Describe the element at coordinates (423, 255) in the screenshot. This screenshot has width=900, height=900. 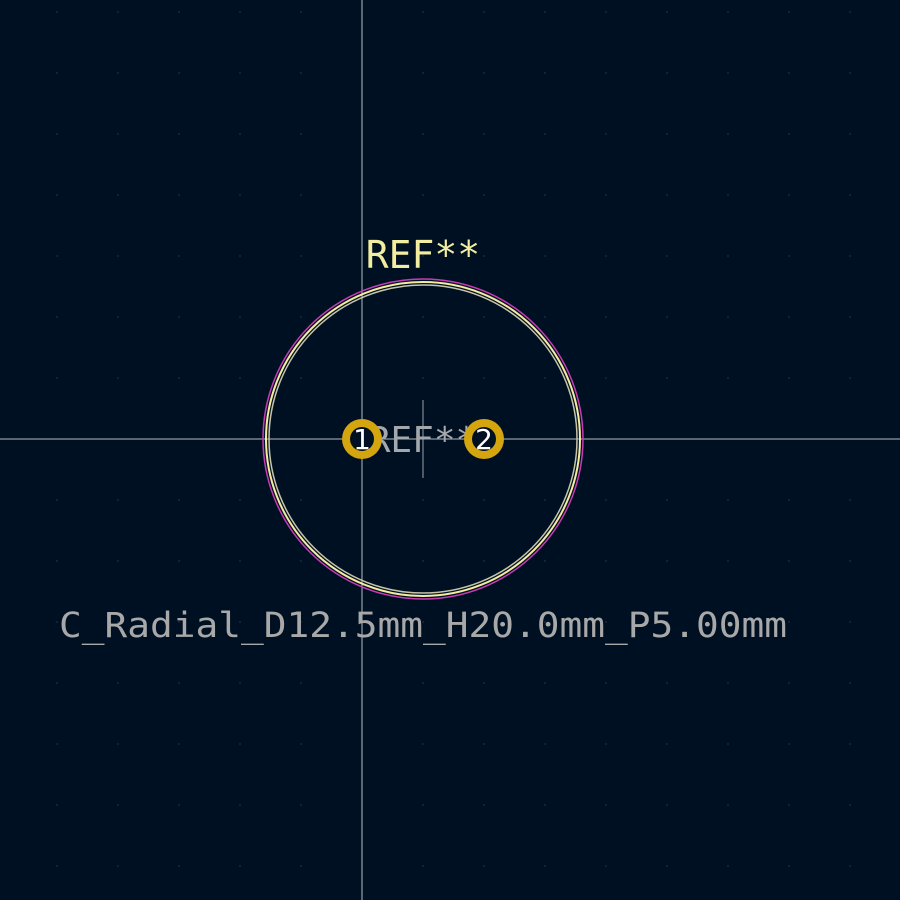
I see `silkscreen-reference-text: REF**` at that location.